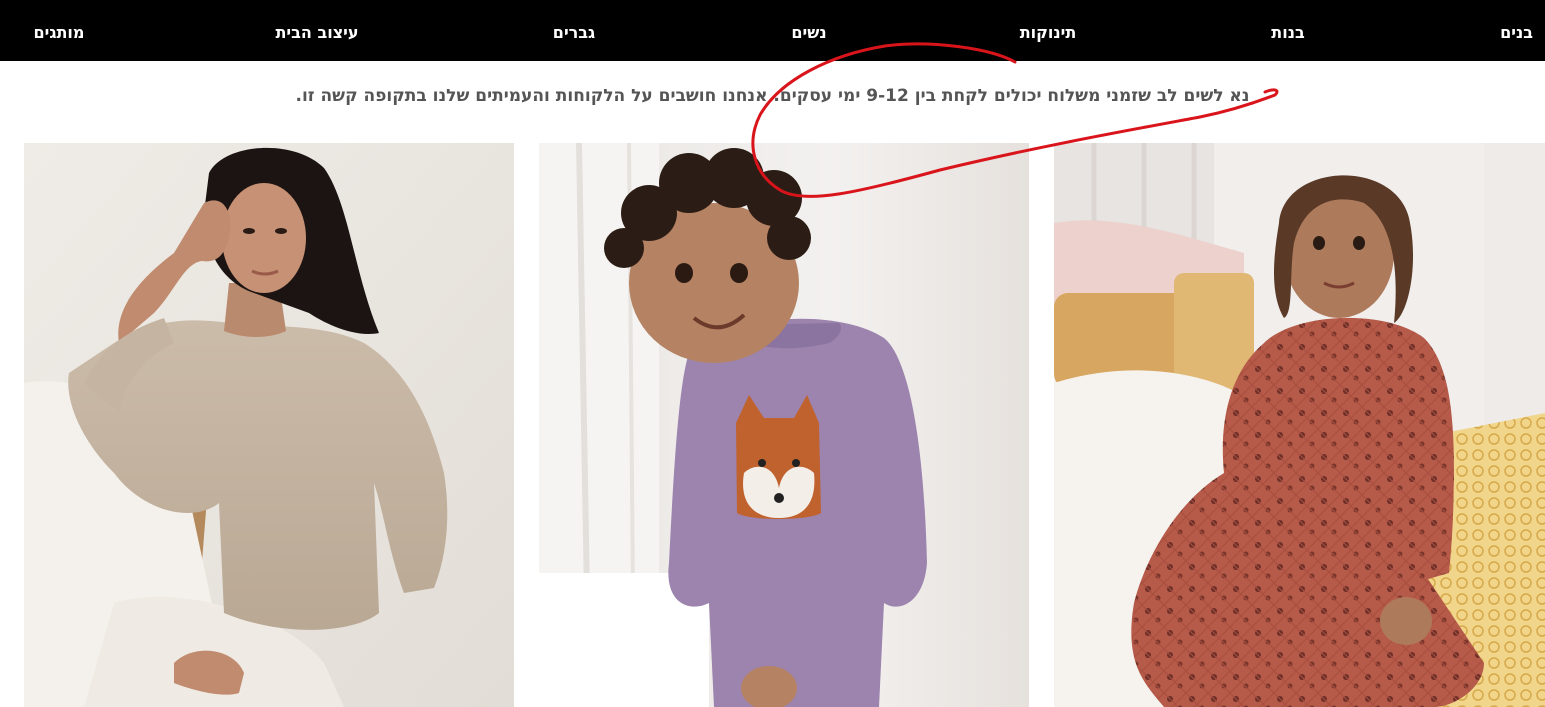 This screenshot has width=1545, height=707. Describe the element at coordinates (316, 30) in the screenshot. I see `nav-item-home: עיצוב הבית` at that location.